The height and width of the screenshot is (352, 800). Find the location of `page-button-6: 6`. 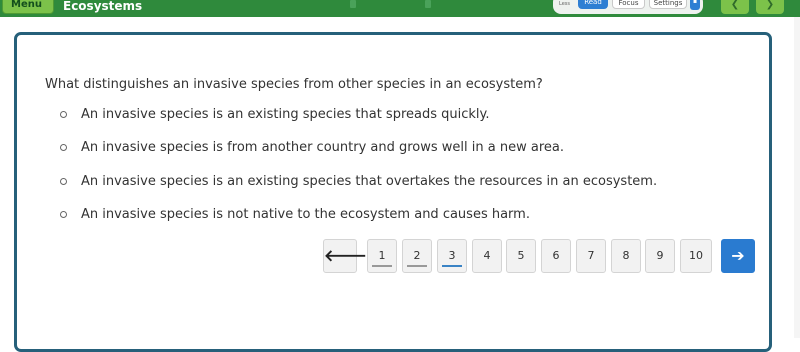

page-button-6: 6 is located at coordinates (556, 256).